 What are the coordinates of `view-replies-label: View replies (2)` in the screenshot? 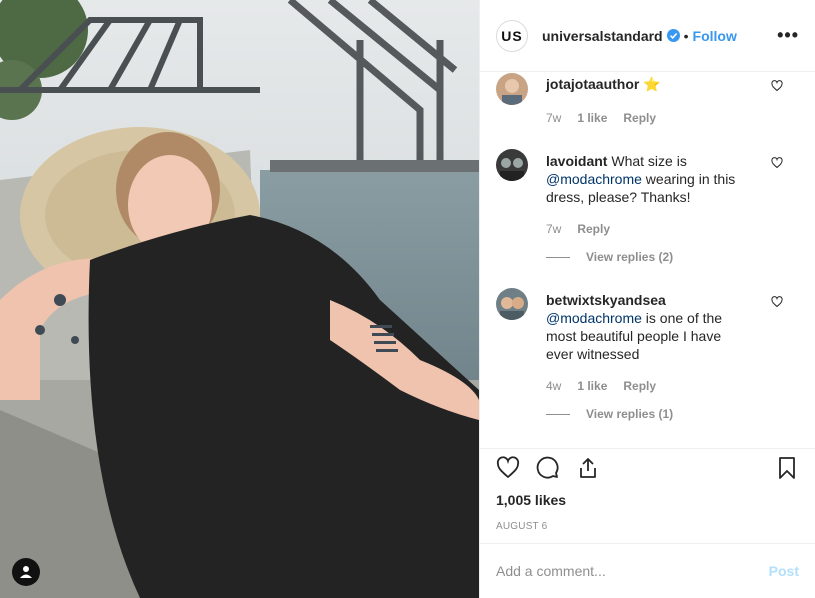 It's located at (629, 257).